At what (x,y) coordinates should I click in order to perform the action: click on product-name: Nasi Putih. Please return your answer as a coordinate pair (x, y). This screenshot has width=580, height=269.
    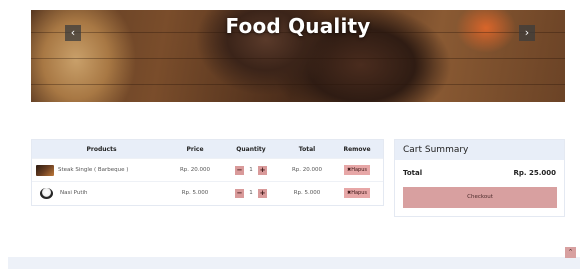
    Looking at the image, I should click on (74, 193).